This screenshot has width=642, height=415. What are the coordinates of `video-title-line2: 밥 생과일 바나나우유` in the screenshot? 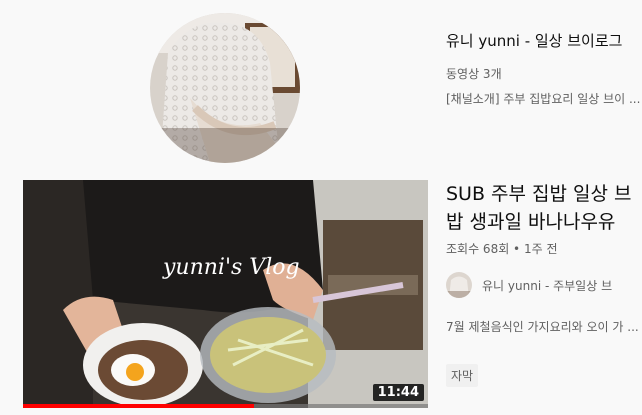 It's located at (531, 222).